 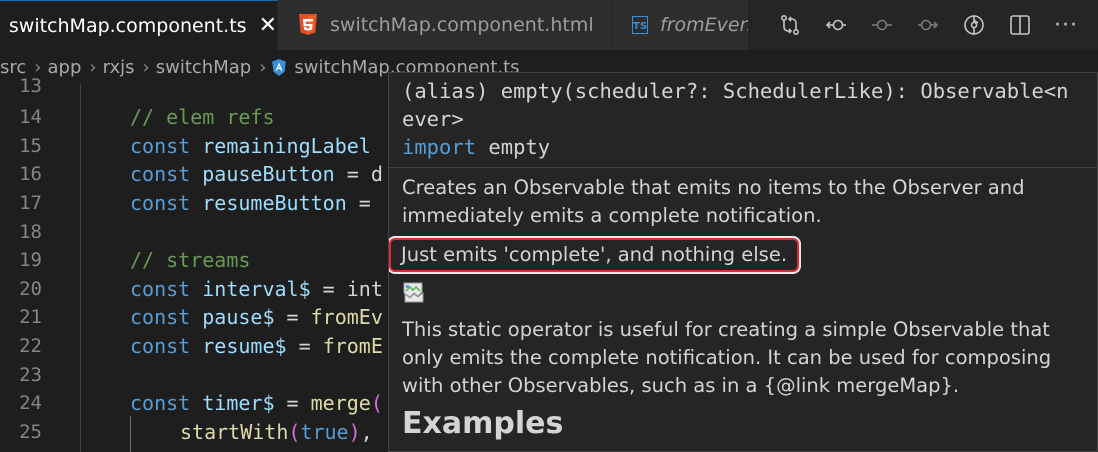 I want to click on open-changes-icon, so click(x=790, y=25).